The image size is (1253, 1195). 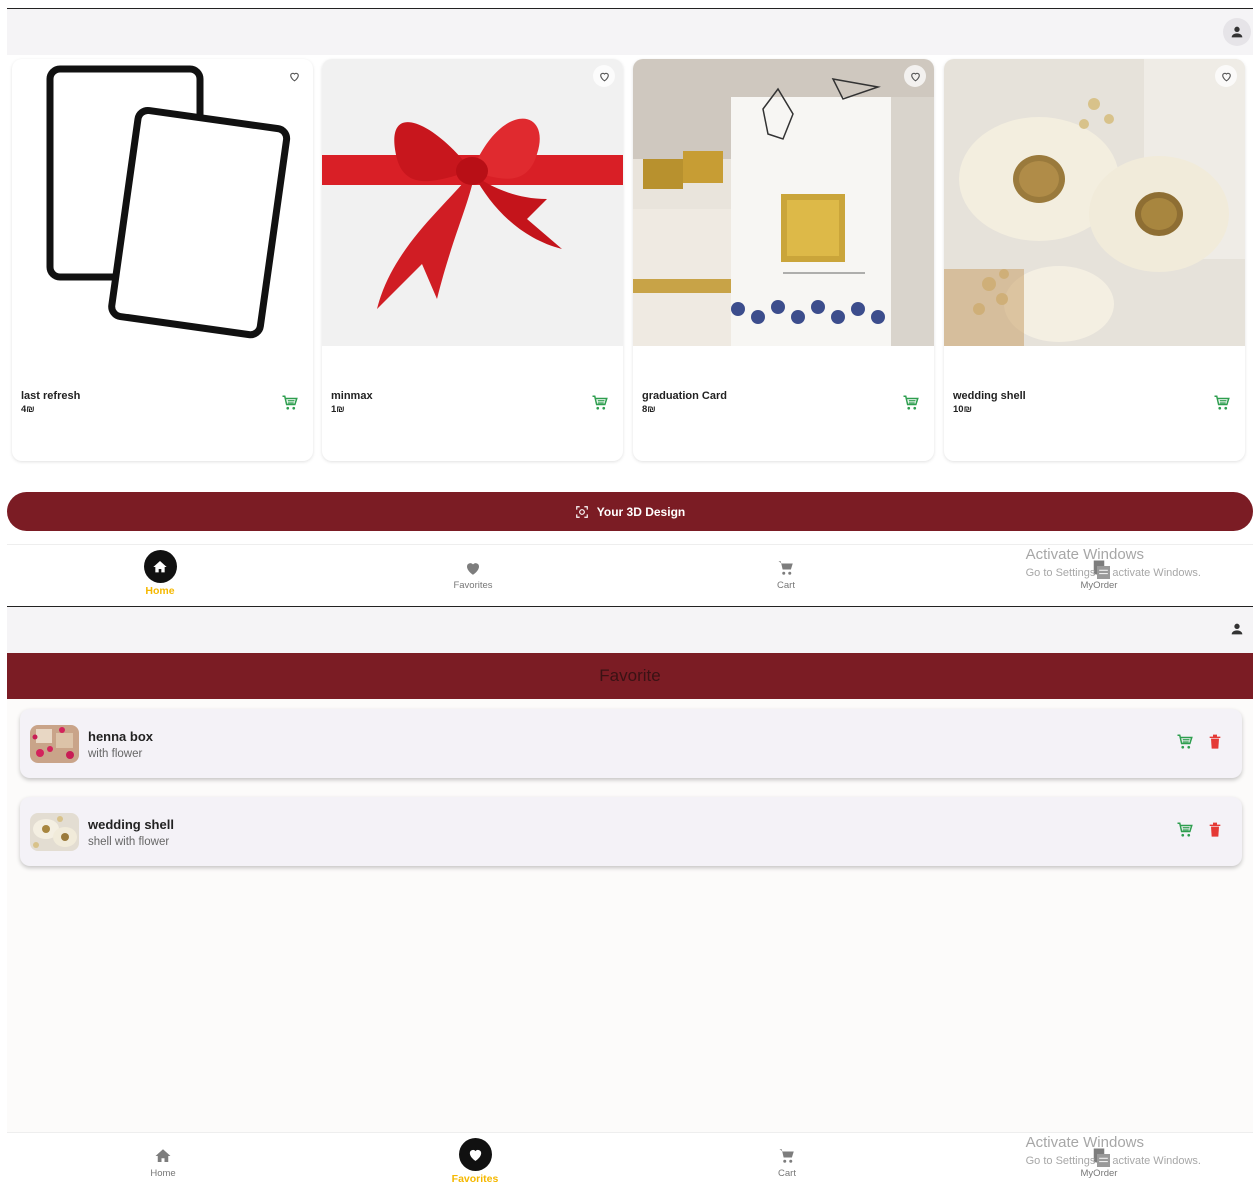 I want to click on product-price: 1₪, so click(x=338, y=409).